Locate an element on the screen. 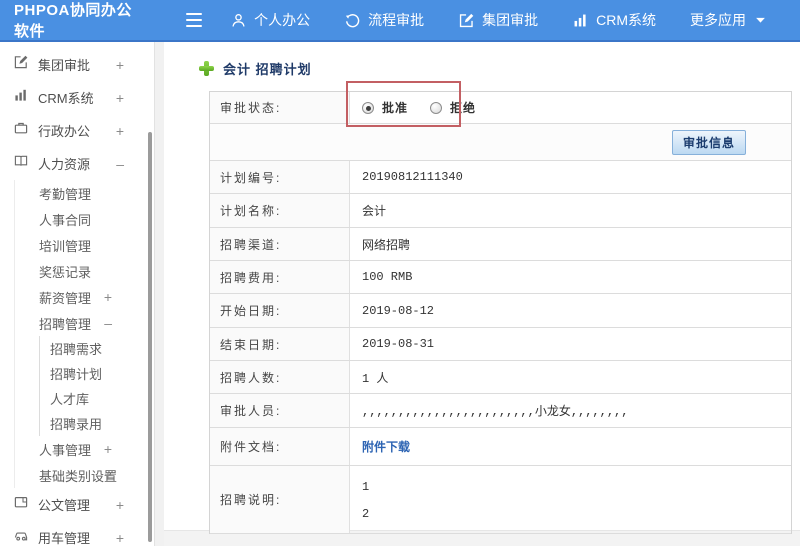  field-label: 附件文档: is located at coordinates (280, 446).